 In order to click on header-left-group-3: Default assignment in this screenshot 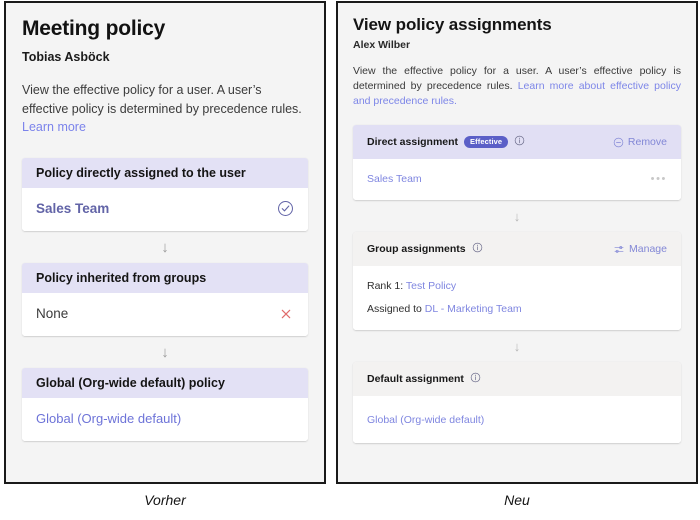, I will do `click(424, 379)`.